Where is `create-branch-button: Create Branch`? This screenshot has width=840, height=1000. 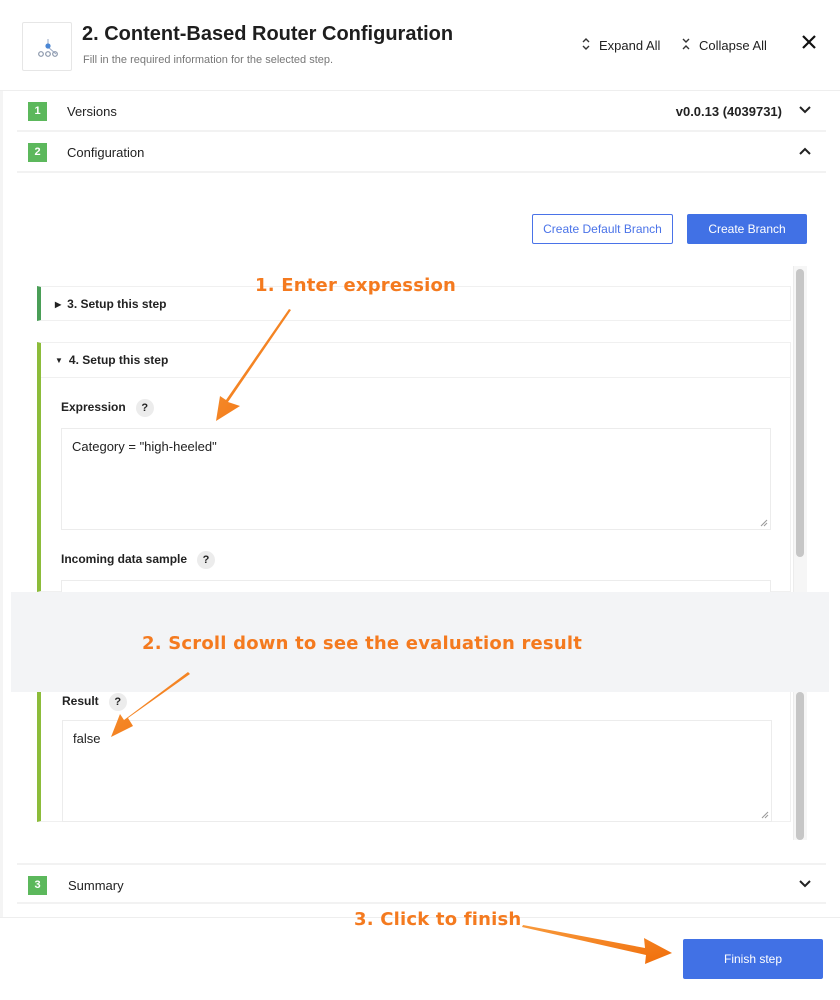 create-branch-button: Create Branch is located at coordinates (747, 229).